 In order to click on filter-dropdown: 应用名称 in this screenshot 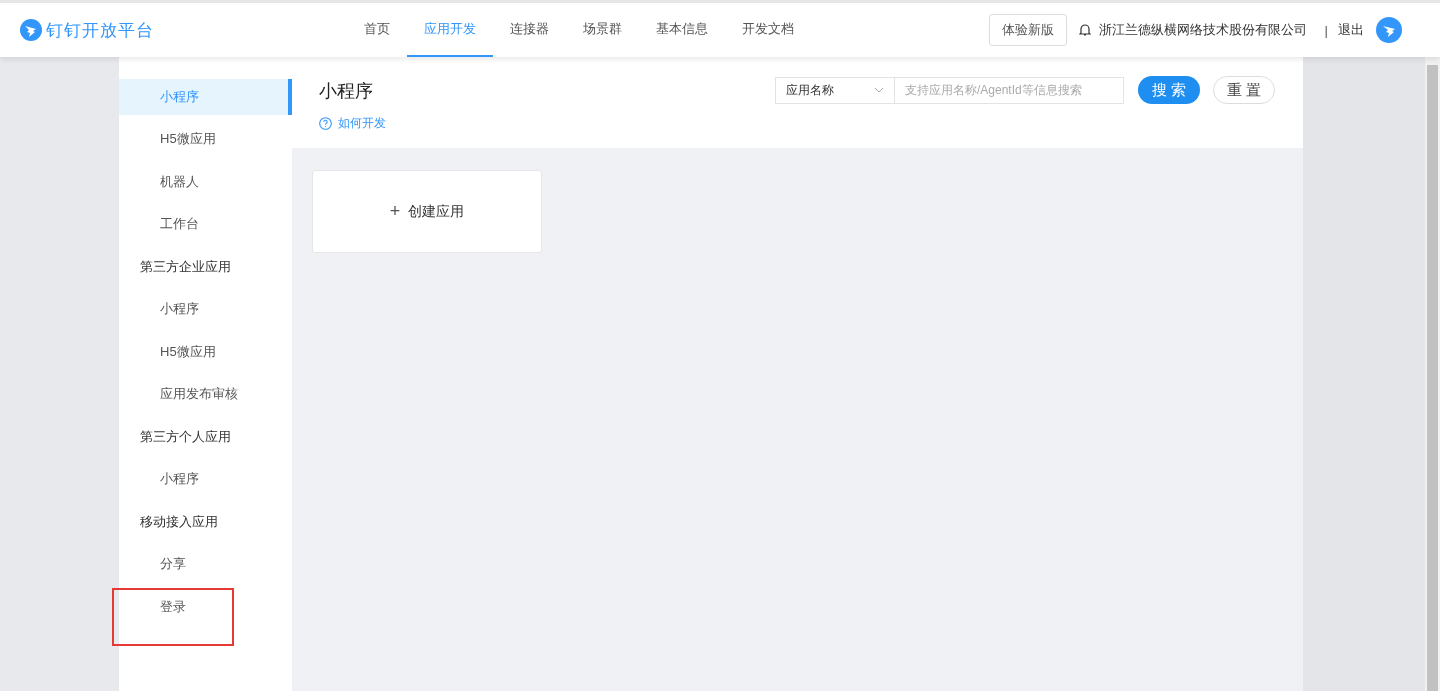, I will do `click(835, 90)`.